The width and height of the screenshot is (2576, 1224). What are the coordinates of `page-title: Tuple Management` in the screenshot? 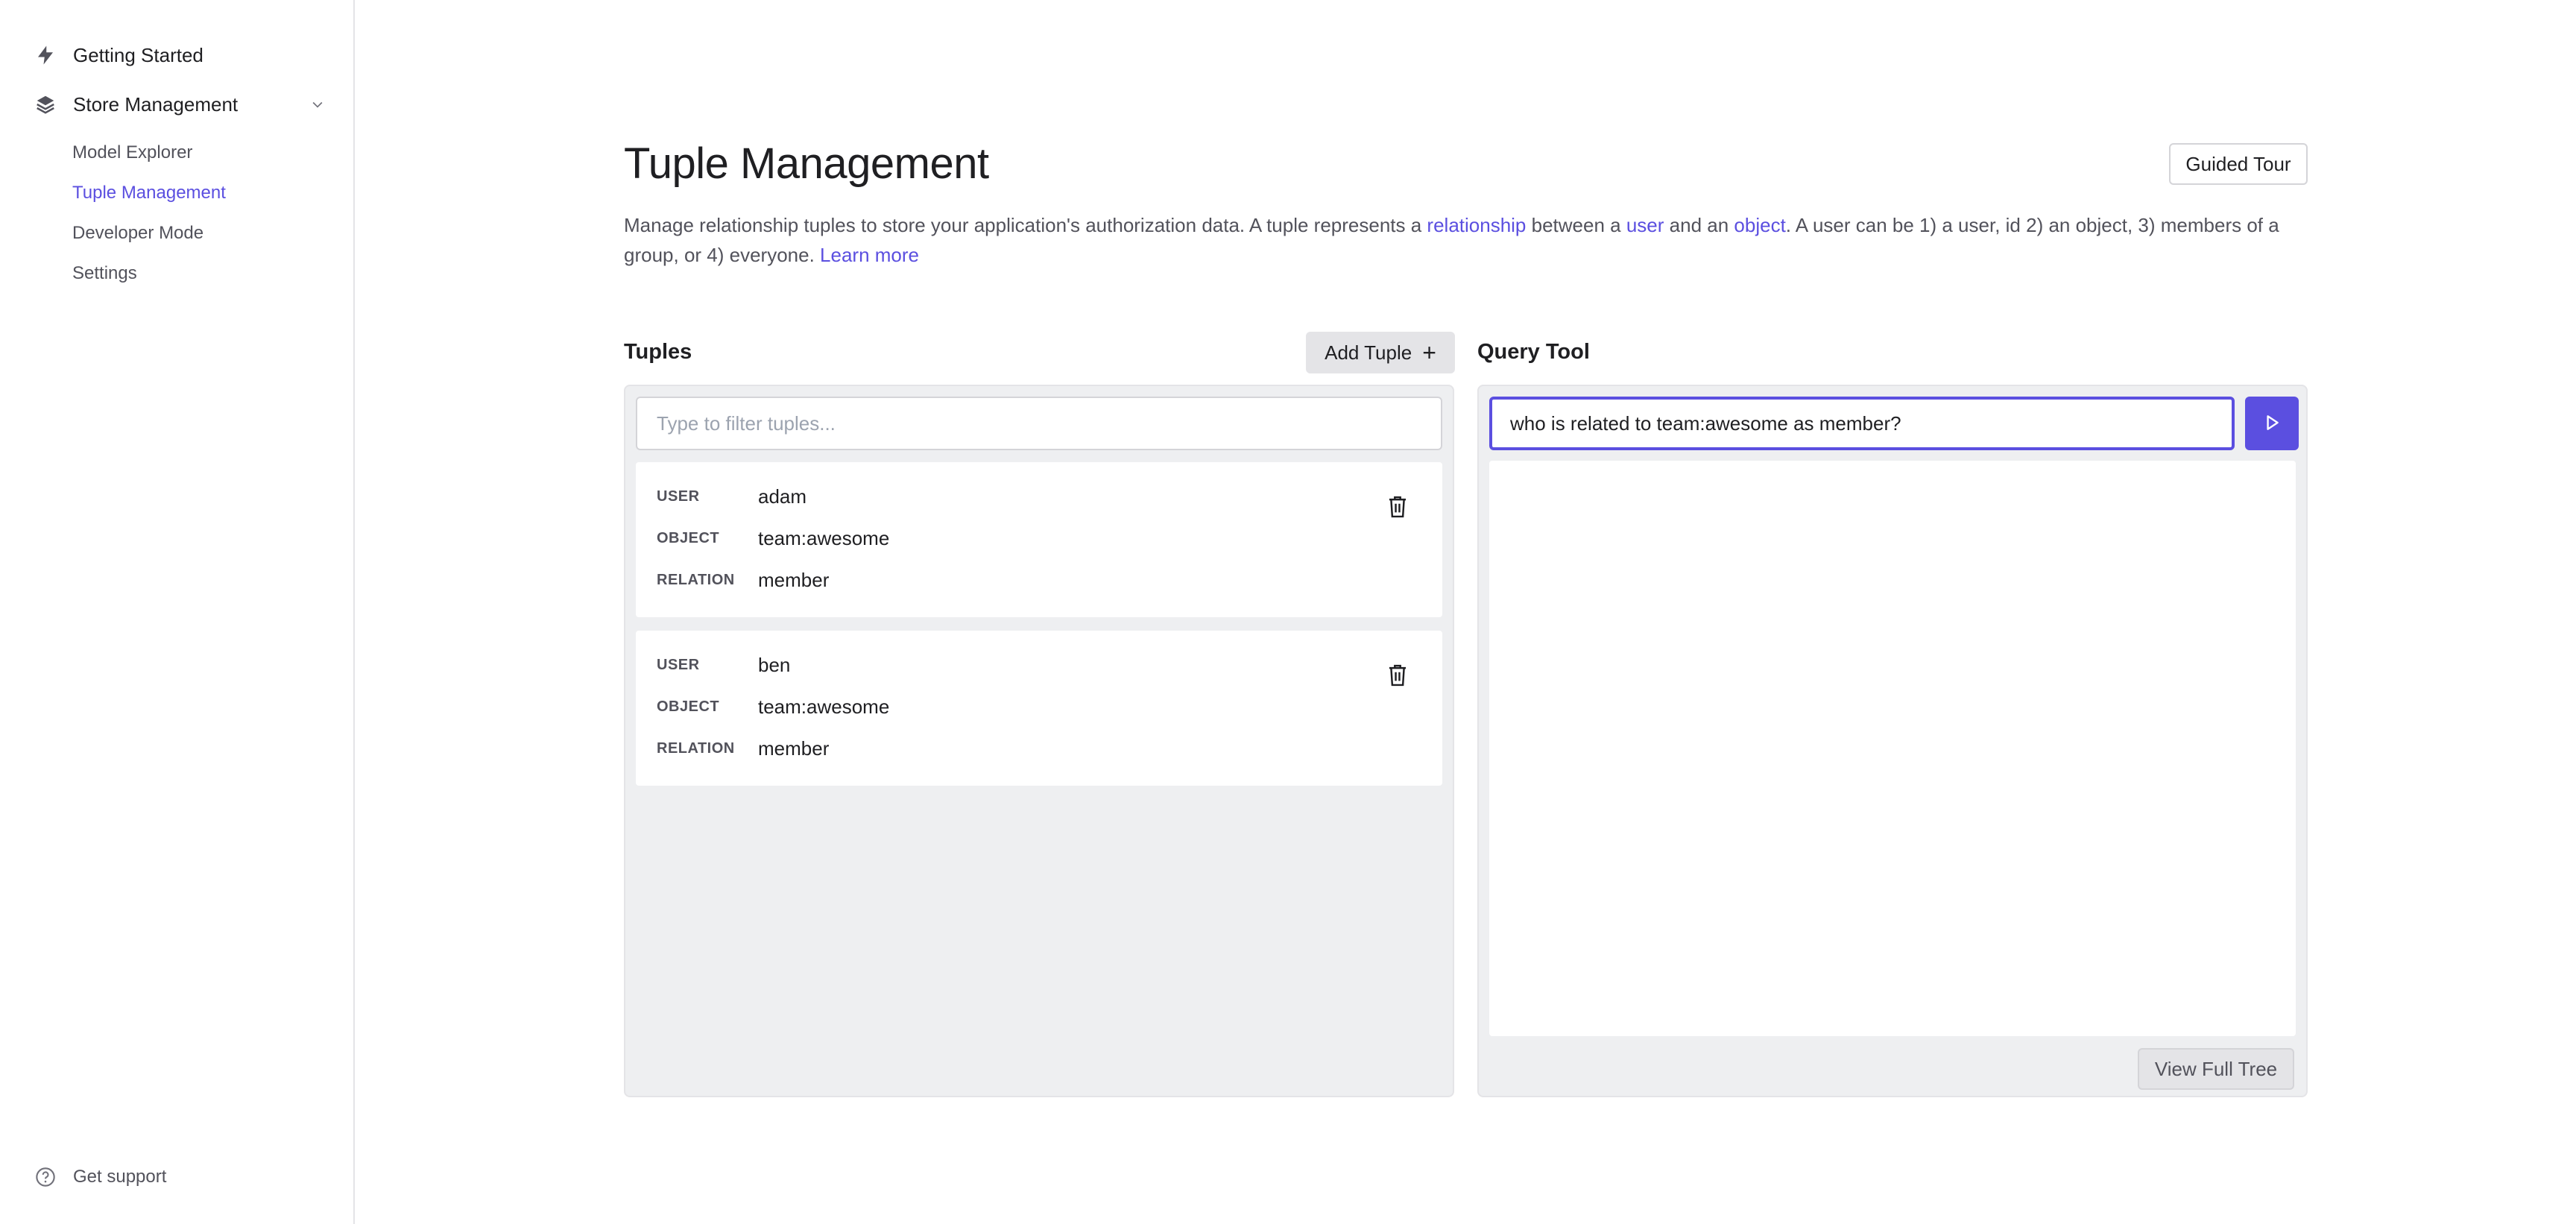 It's located at (807, 163).